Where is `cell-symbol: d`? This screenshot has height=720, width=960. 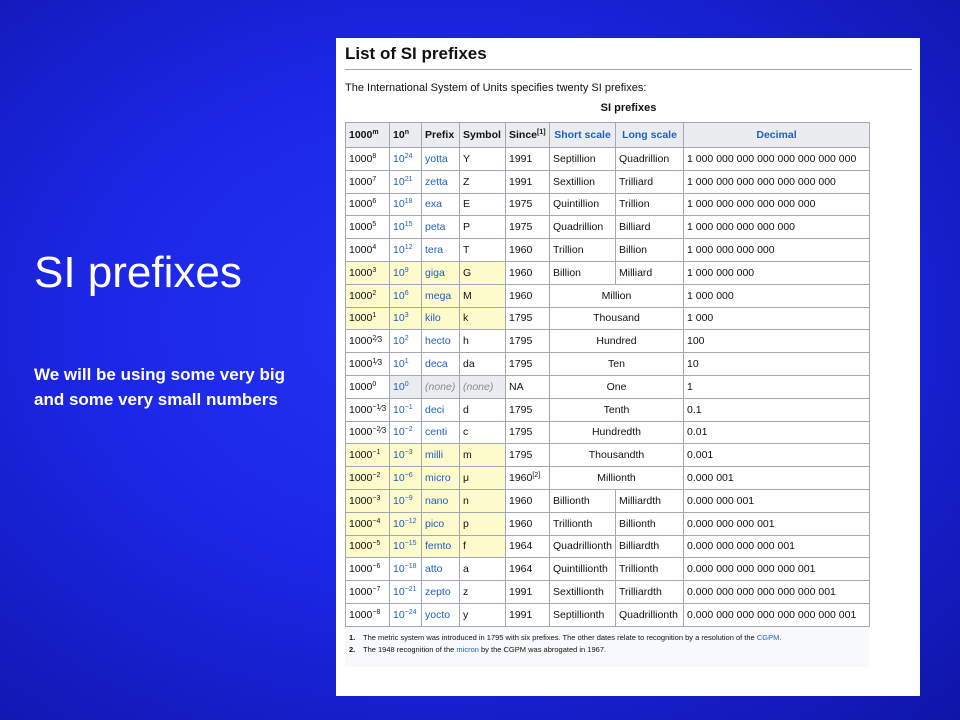 cell-symbol: d is located at coordinates (482, 409).